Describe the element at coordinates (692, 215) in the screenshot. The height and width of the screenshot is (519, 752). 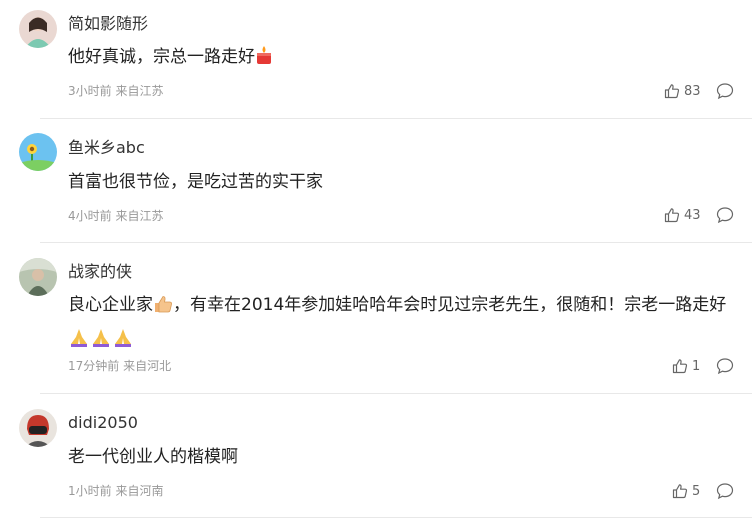
I see `like-count: 43` at that location.